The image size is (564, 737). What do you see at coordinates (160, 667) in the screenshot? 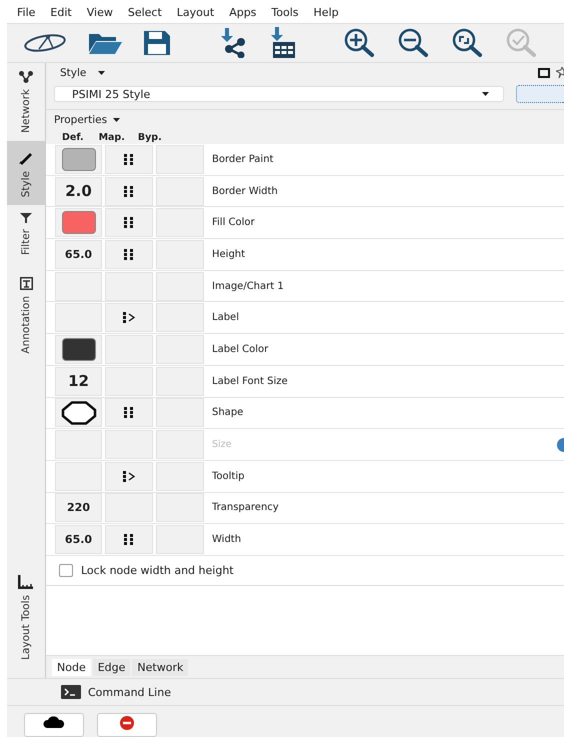
I see `tab: Network` at bounding box center [160, 667].